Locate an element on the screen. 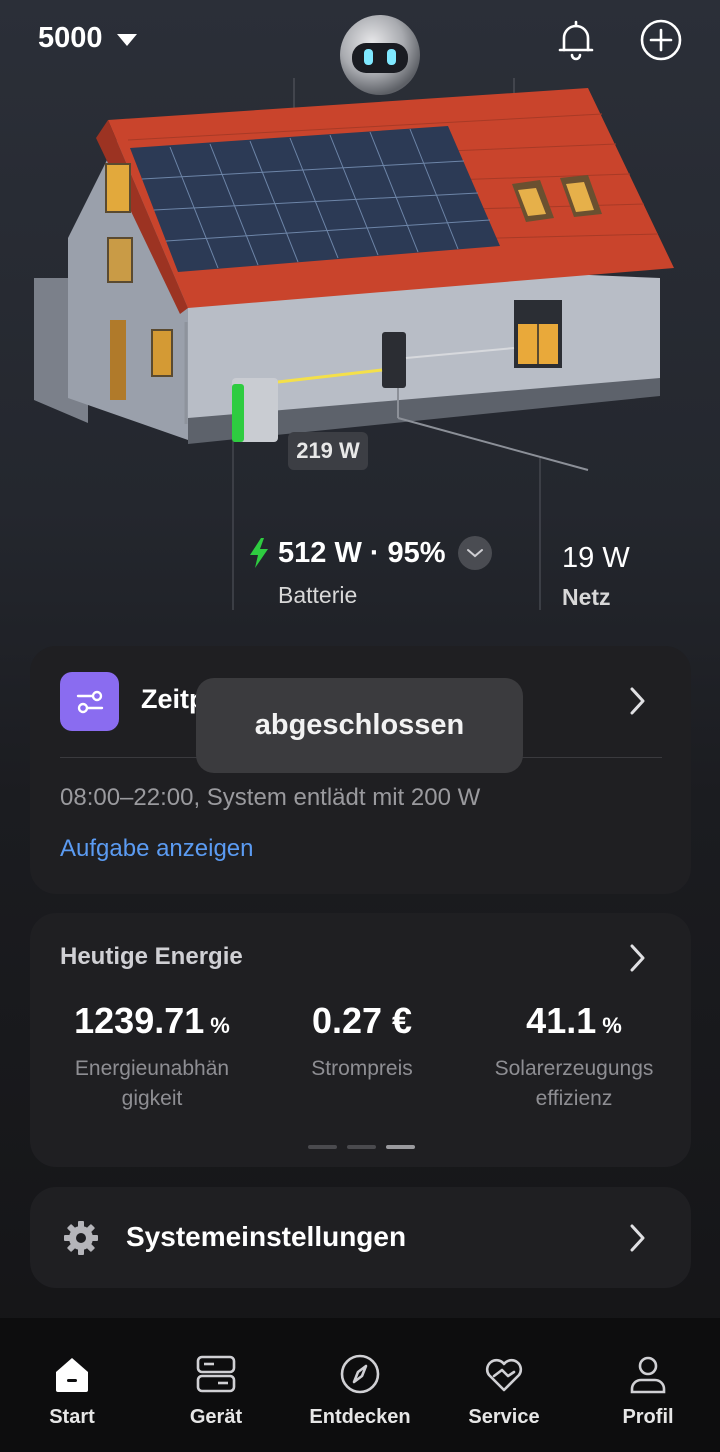 Image resolution: width=720 pixels, height=1452 pixels. system-settings-title: Systemeinstellungen is located at coordinates (266, 1236).